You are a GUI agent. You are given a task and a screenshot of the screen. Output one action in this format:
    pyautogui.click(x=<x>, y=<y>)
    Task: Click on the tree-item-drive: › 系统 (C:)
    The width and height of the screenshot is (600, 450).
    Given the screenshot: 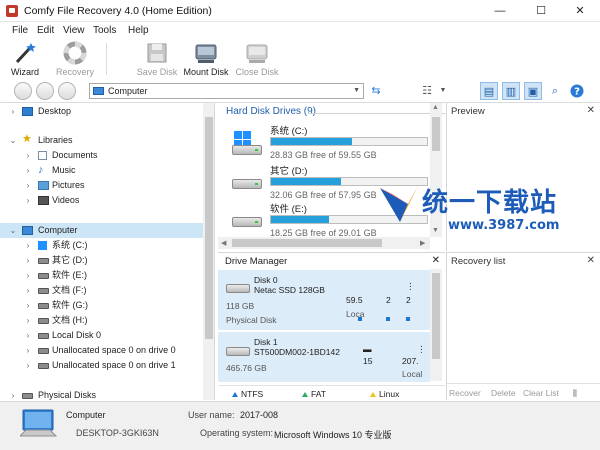 What is the action you would take?
    pyautogui.click(x=101, y=245)
    